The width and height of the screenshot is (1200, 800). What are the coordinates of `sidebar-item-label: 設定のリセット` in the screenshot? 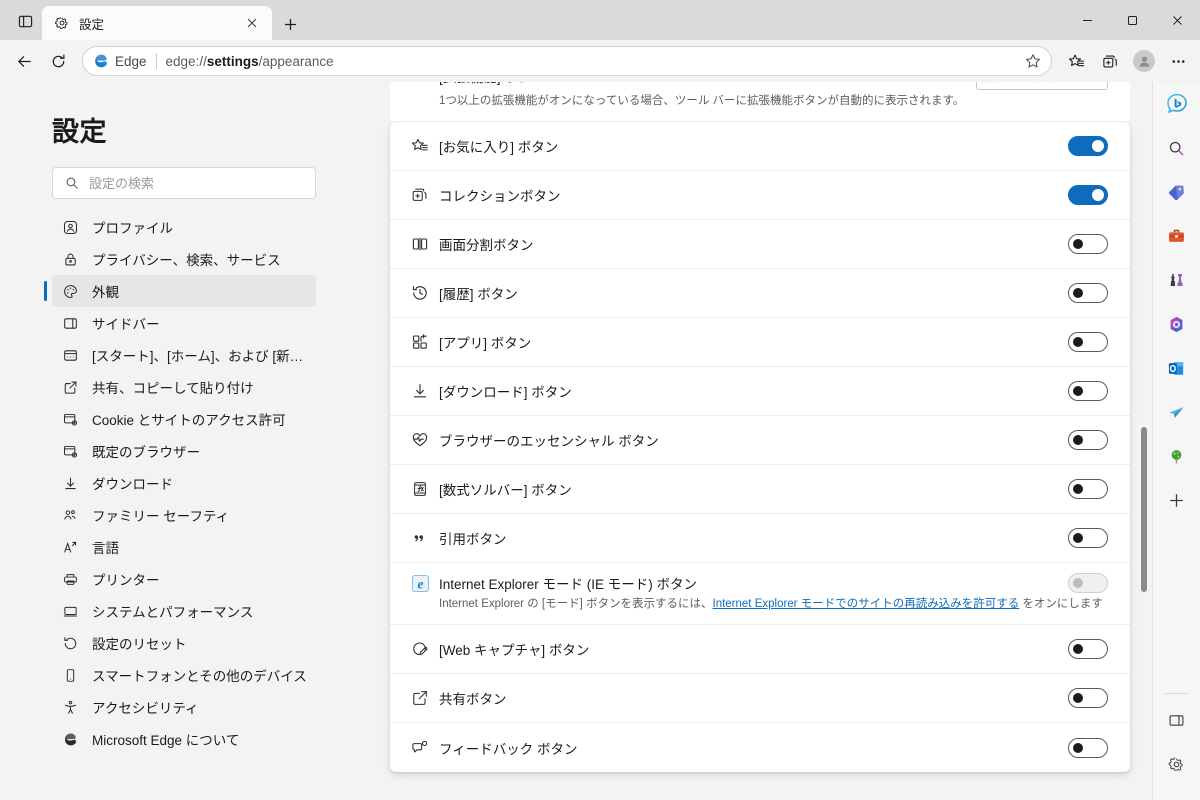 It's located at (139, 644).